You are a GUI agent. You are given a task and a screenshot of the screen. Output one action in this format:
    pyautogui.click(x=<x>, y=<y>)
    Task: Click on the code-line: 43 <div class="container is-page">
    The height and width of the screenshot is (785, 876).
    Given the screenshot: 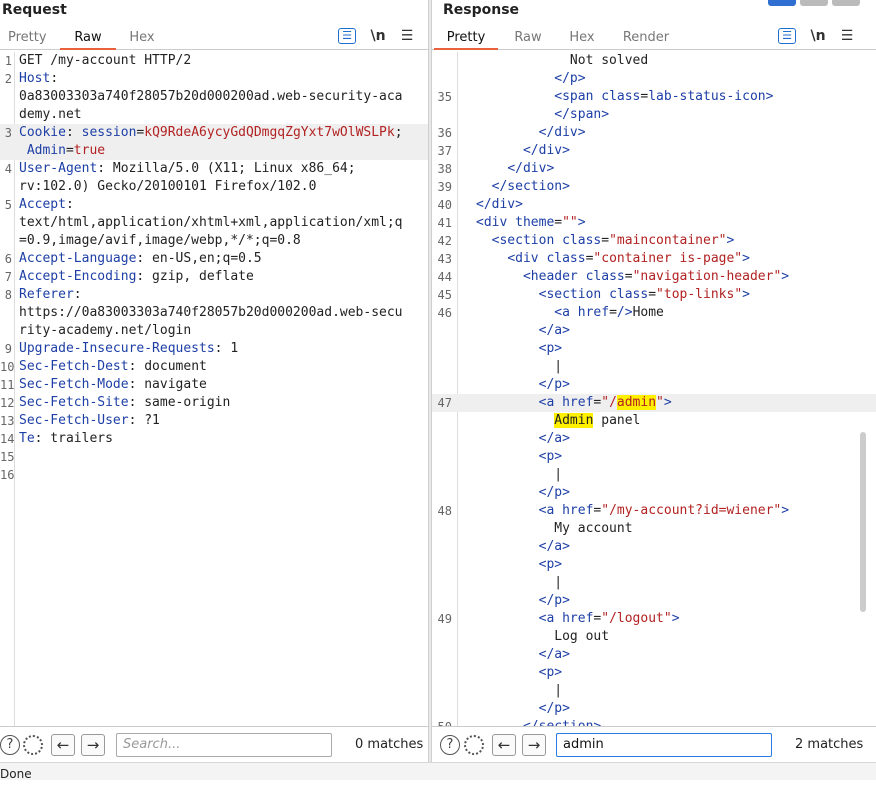 What is the action you would take?
    pyautogui.click(x=654, y=259)
    